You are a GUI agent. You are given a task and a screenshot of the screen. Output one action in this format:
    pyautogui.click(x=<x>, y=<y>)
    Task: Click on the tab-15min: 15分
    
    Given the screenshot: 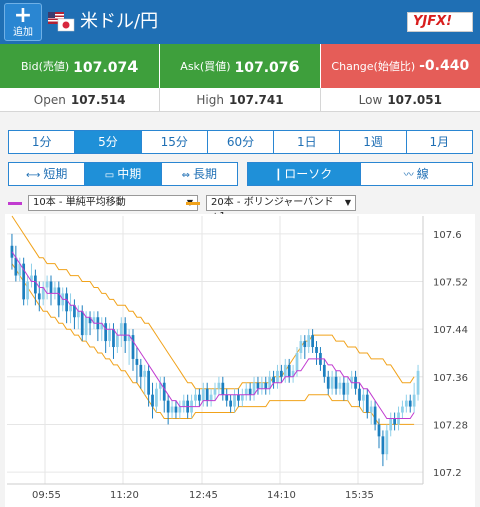 What is the action you would take?
    pyautogui.click(x=173, y=142)
    